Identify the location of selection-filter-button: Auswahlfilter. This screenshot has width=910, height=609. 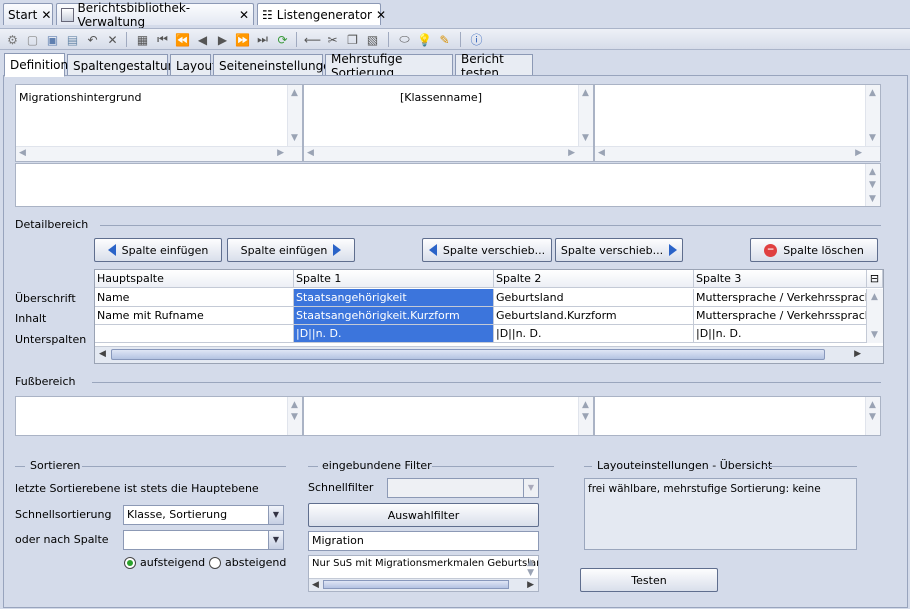
(423, 515).